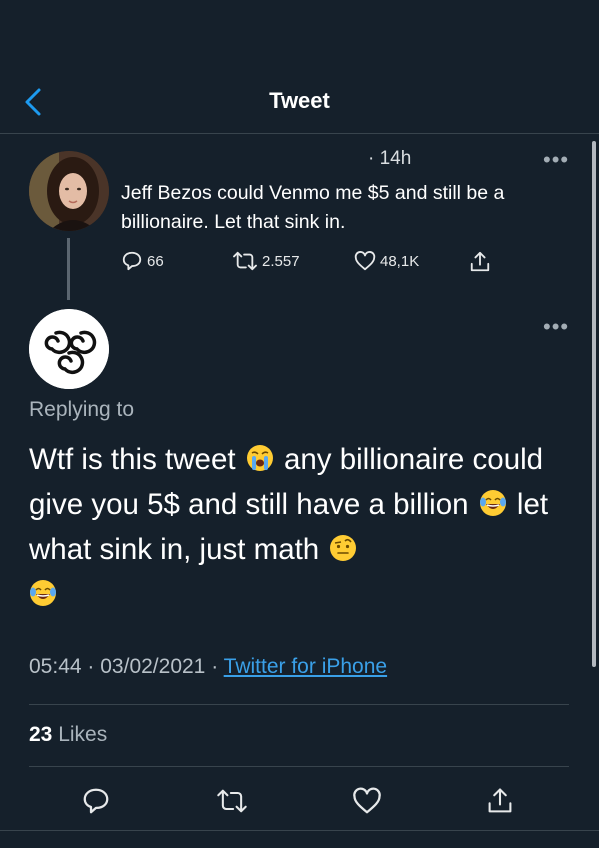  Describe the element at coordinates (594, 404) in the screenshot. I see `scrollbar` at that location.